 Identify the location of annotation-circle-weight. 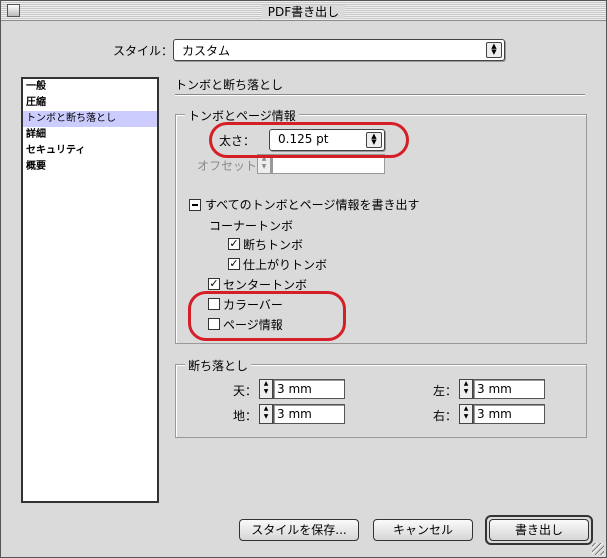
(309, 140).